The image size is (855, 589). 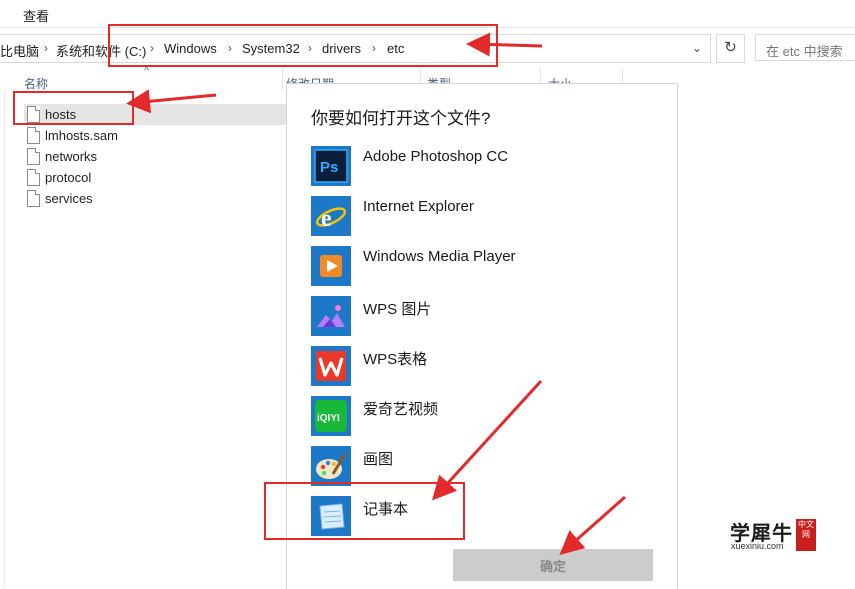 What do you see at coordinates (4, 340) in the screenshot?
I see `pane-divider` at bounding box center [4, 340].